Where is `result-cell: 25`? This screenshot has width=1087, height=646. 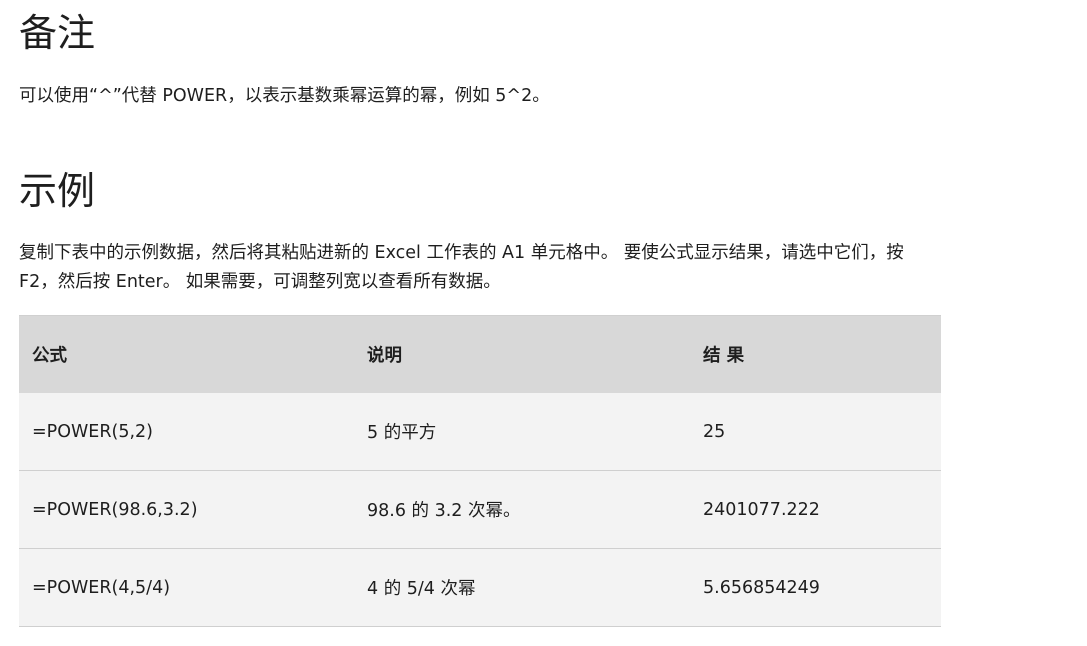 result-cell: 25 is located at coordinates (815, 432).